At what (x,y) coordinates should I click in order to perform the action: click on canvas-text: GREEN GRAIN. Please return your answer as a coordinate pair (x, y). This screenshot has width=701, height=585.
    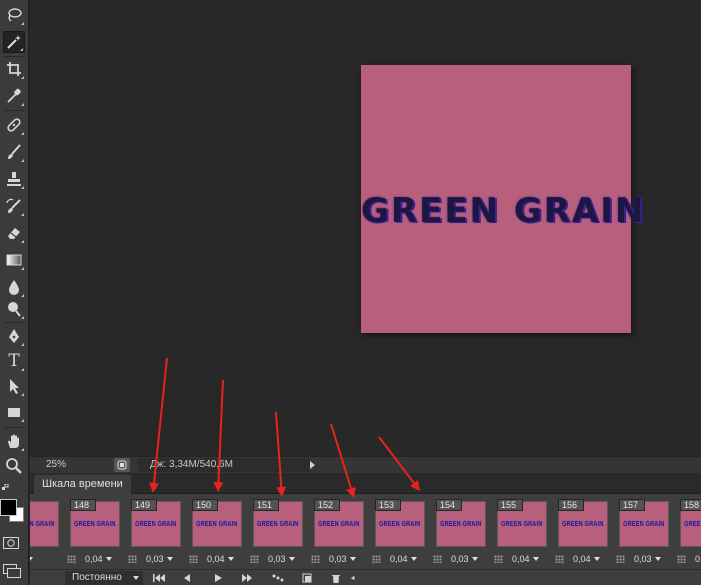
    Looking at the image, I should click on (503, 211).